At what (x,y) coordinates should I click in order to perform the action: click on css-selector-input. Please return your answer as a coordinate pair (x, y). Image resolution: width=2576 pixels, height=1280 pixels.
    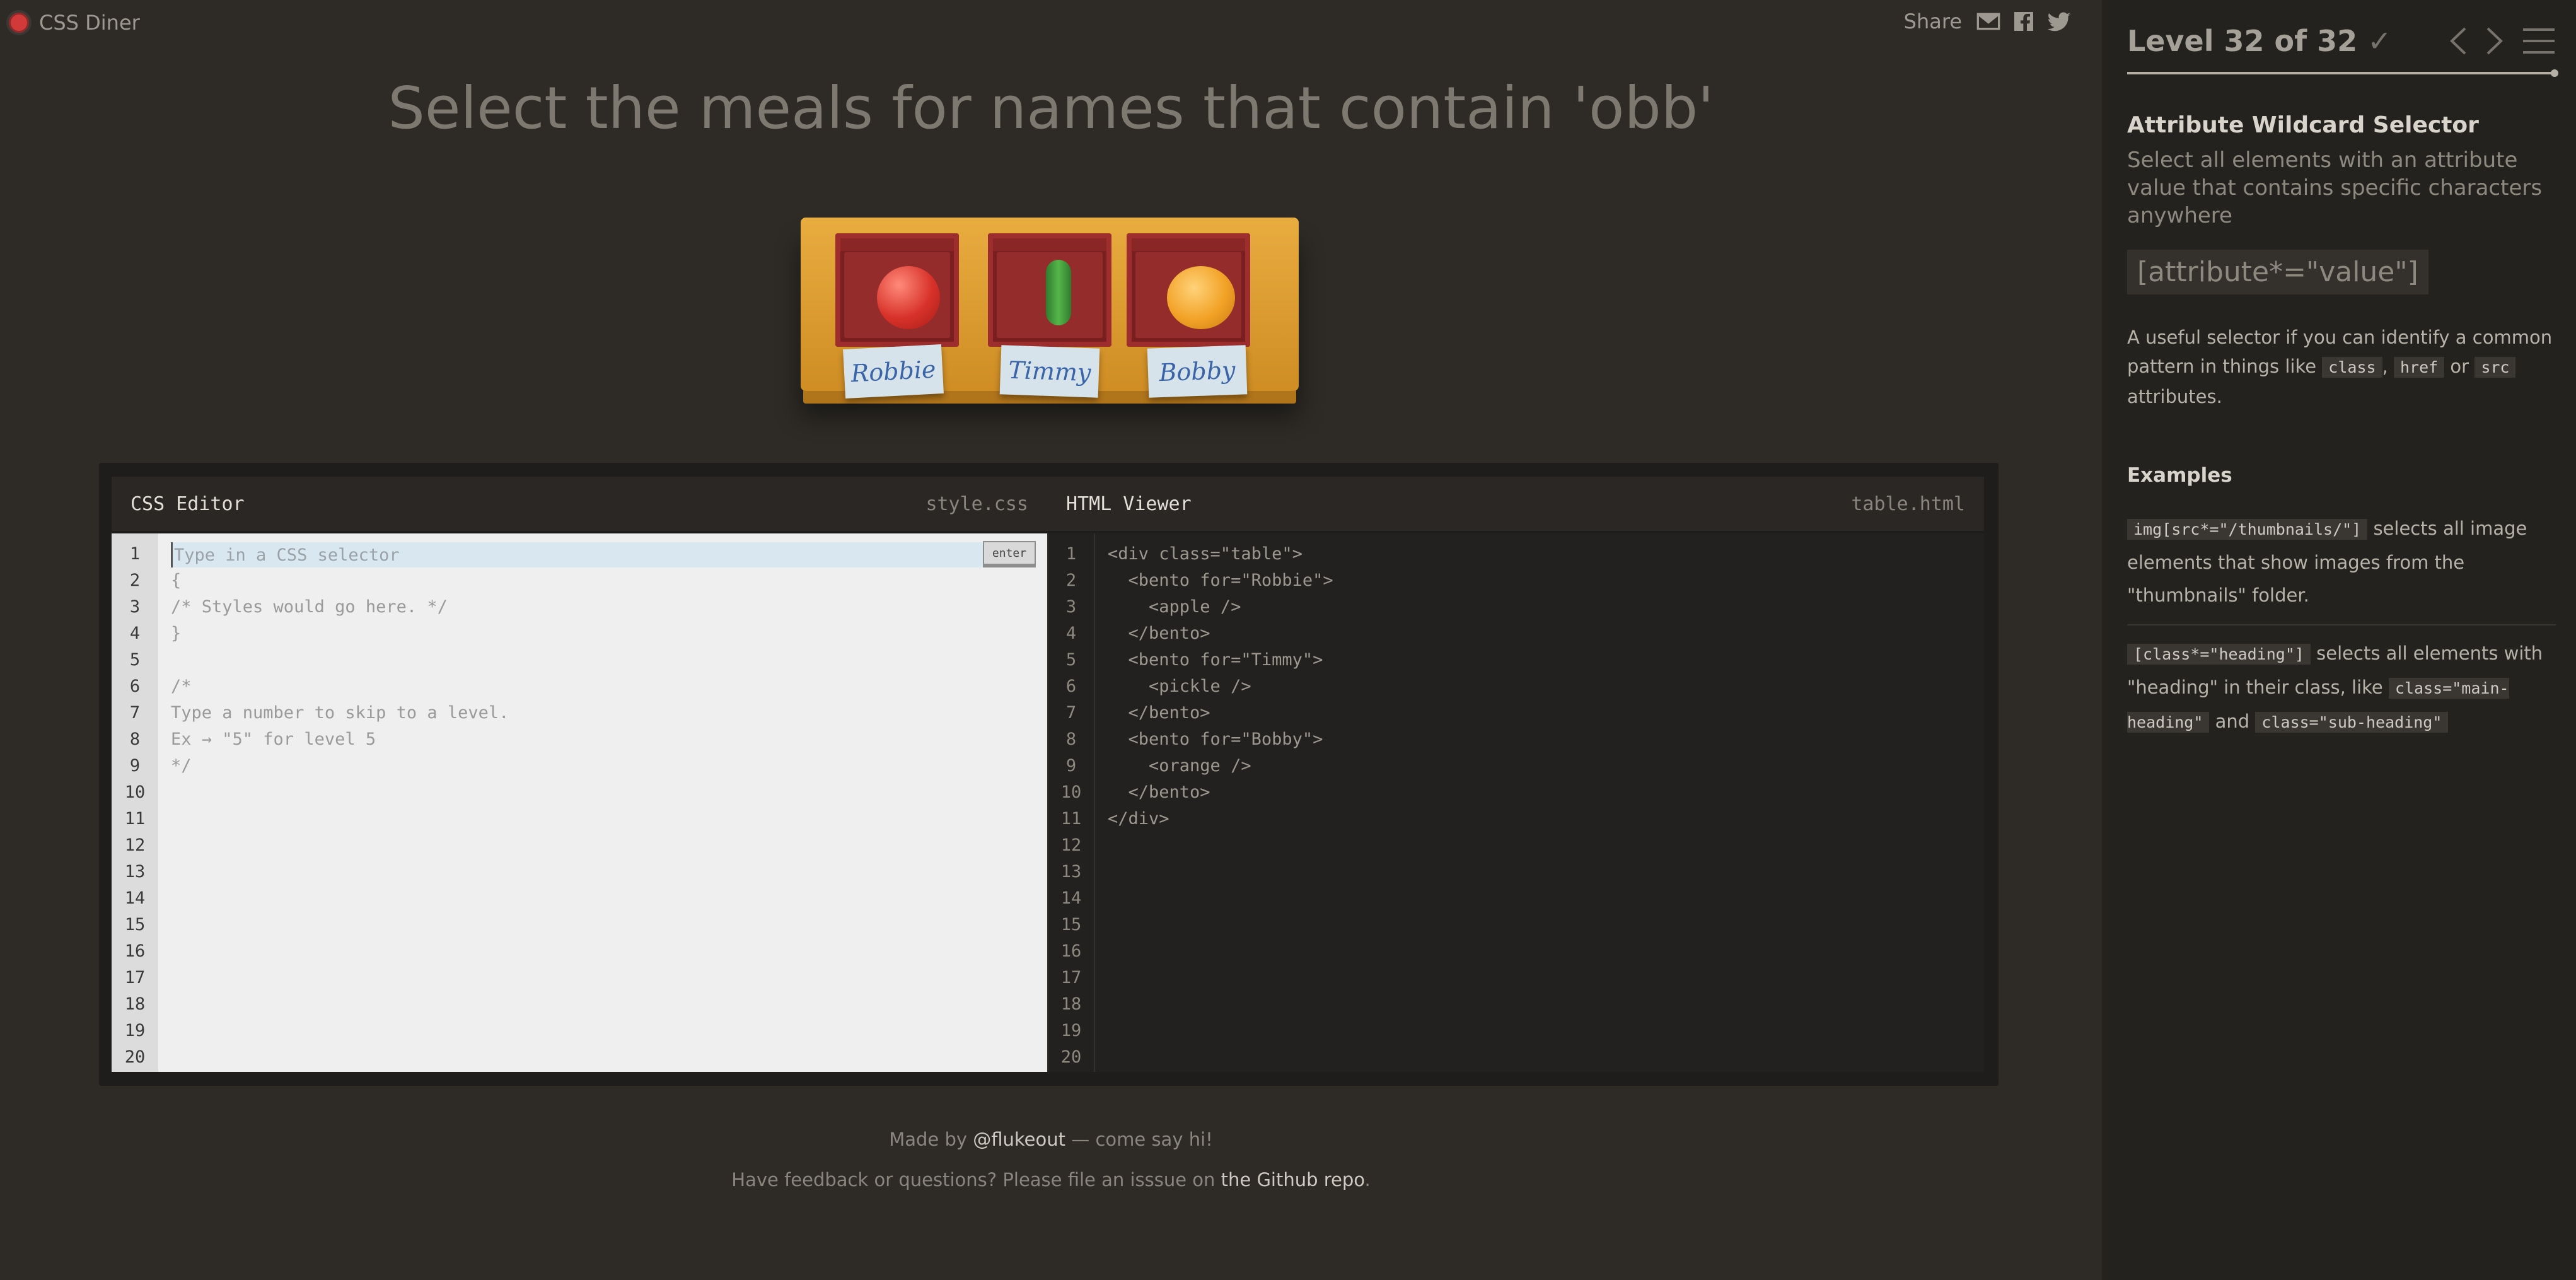
    Looking at the image, I should click on (582, 554).